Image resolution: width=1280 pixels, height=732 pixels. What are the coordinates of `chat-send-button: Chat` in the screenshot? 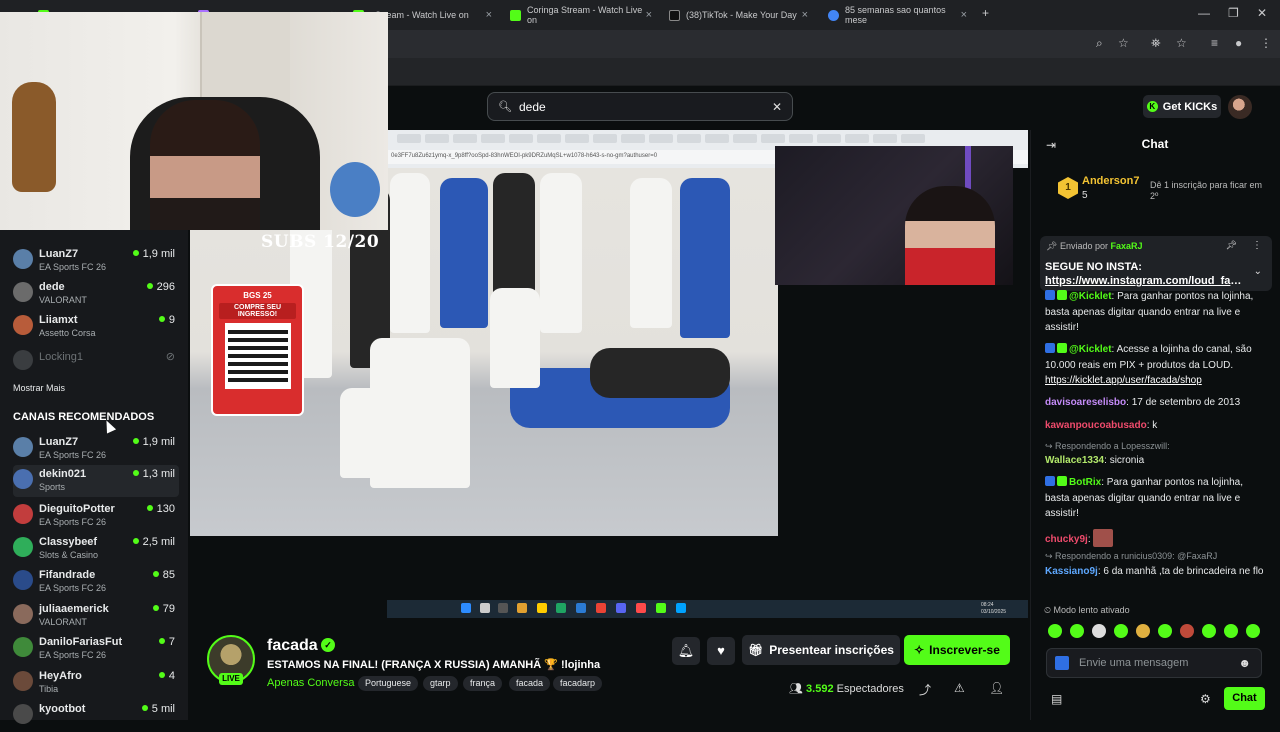 It's located at (1244, 698).